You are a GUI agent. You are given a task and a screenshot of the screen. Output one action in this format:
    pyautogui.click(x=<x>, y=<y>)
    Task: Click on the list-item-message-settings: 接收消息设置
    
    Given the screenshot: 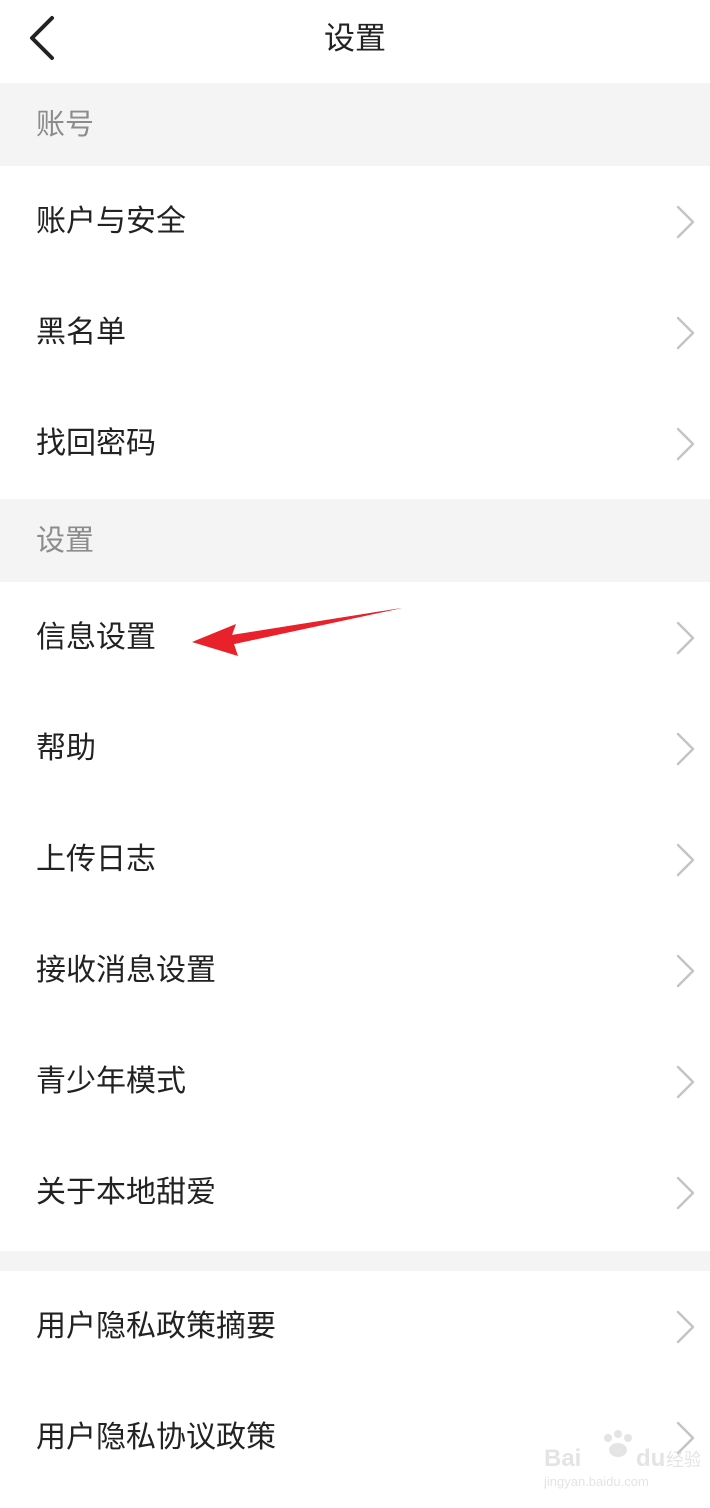 What is the action you would take?
    pyautogui.click(x=355, y=970)
    